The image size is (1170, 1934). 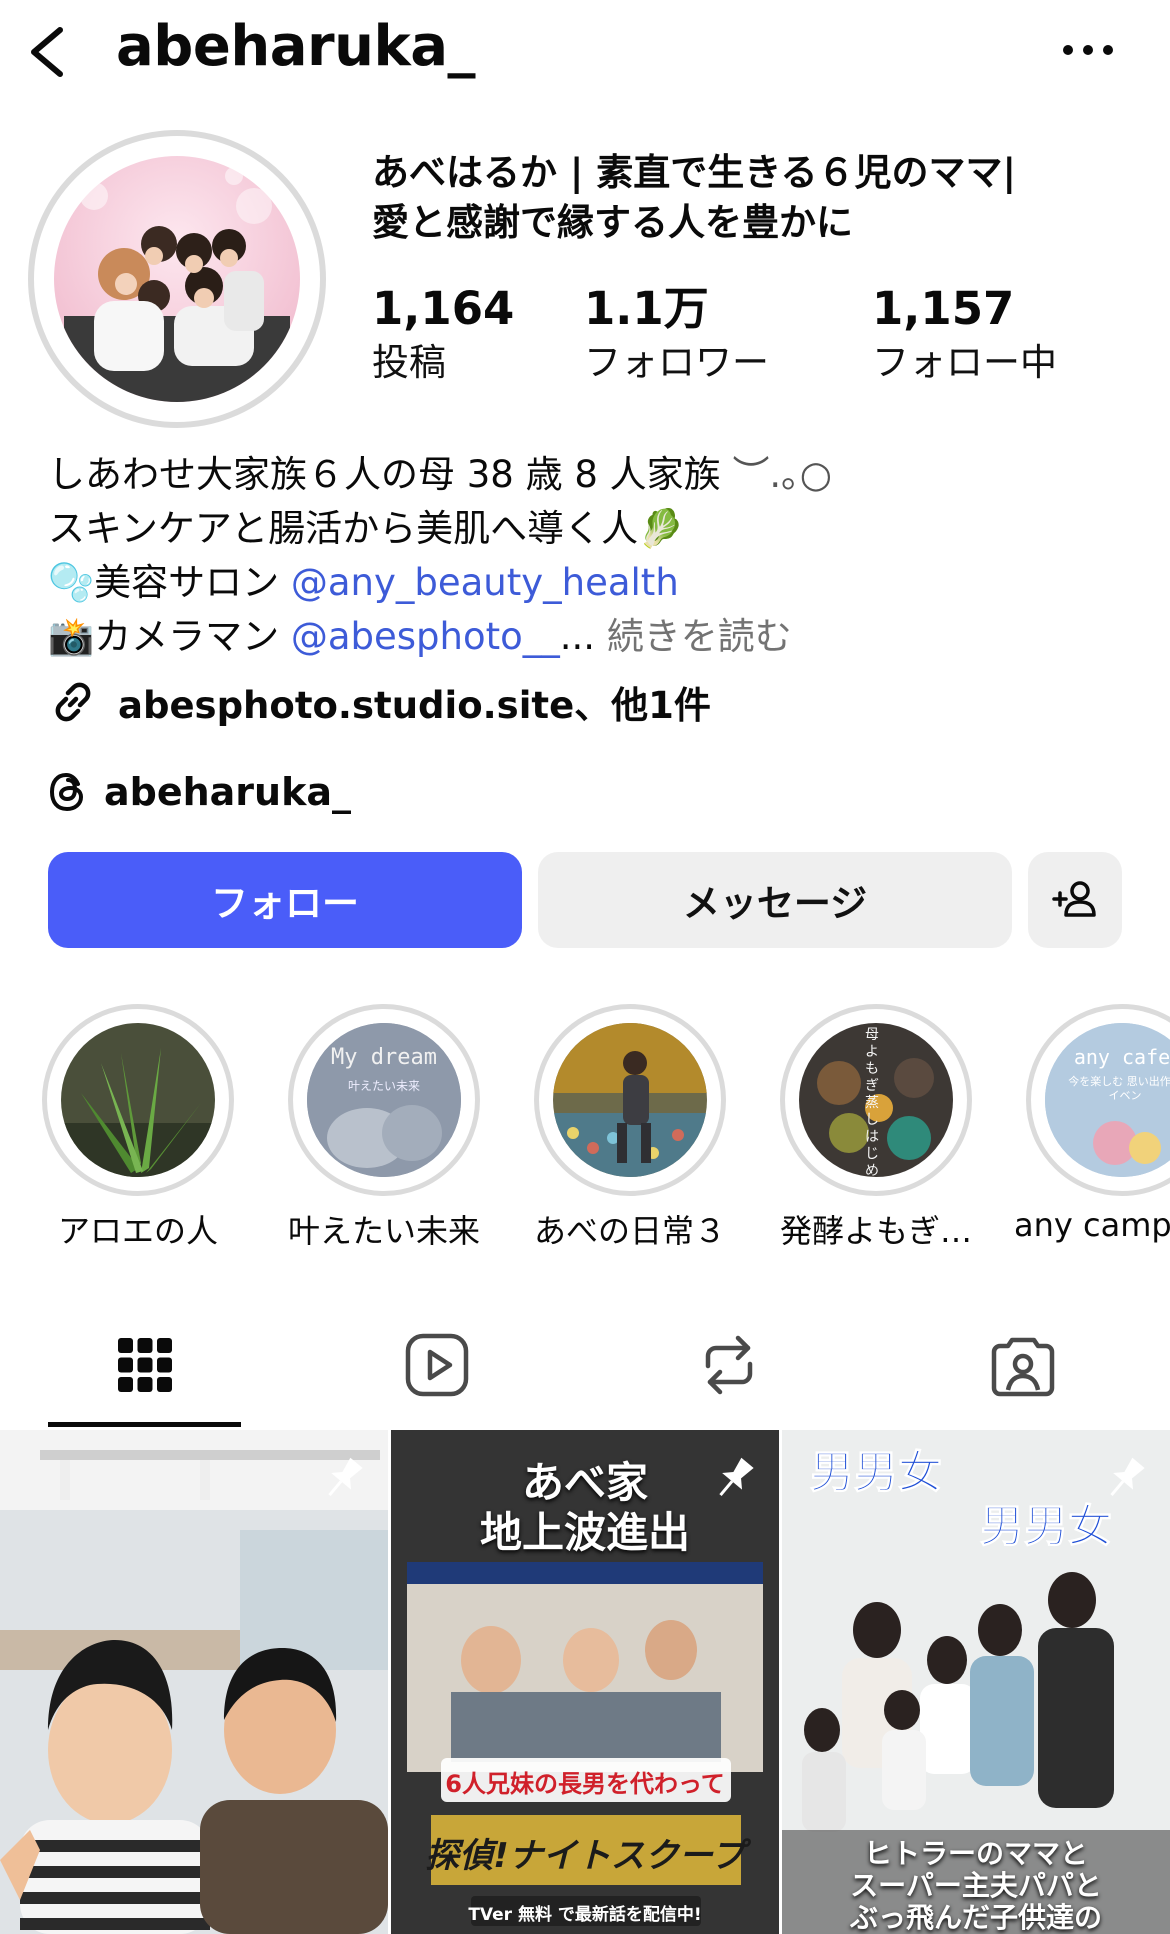 What do you see at coordinates (425, 636) in the screenshot?
I see `mention-abesphoto: @abesphoto__` at bounding box center [425, 636].